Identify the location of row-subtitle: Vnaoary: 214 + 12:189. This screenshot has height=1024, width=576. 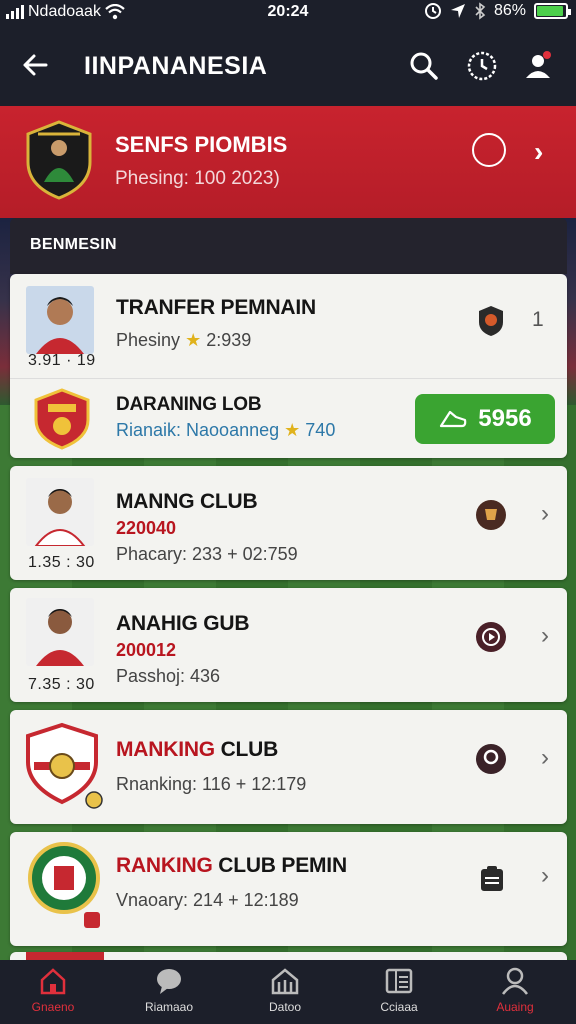
(207, 900).